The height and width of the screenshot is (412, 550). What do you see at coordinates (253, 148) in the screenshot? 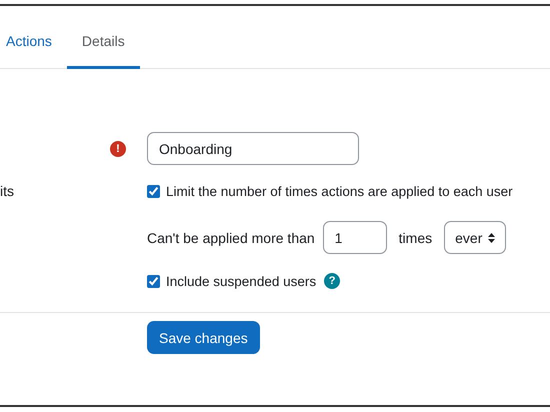
I see `name-field: Onboarding` at bounding box center [253, 148].